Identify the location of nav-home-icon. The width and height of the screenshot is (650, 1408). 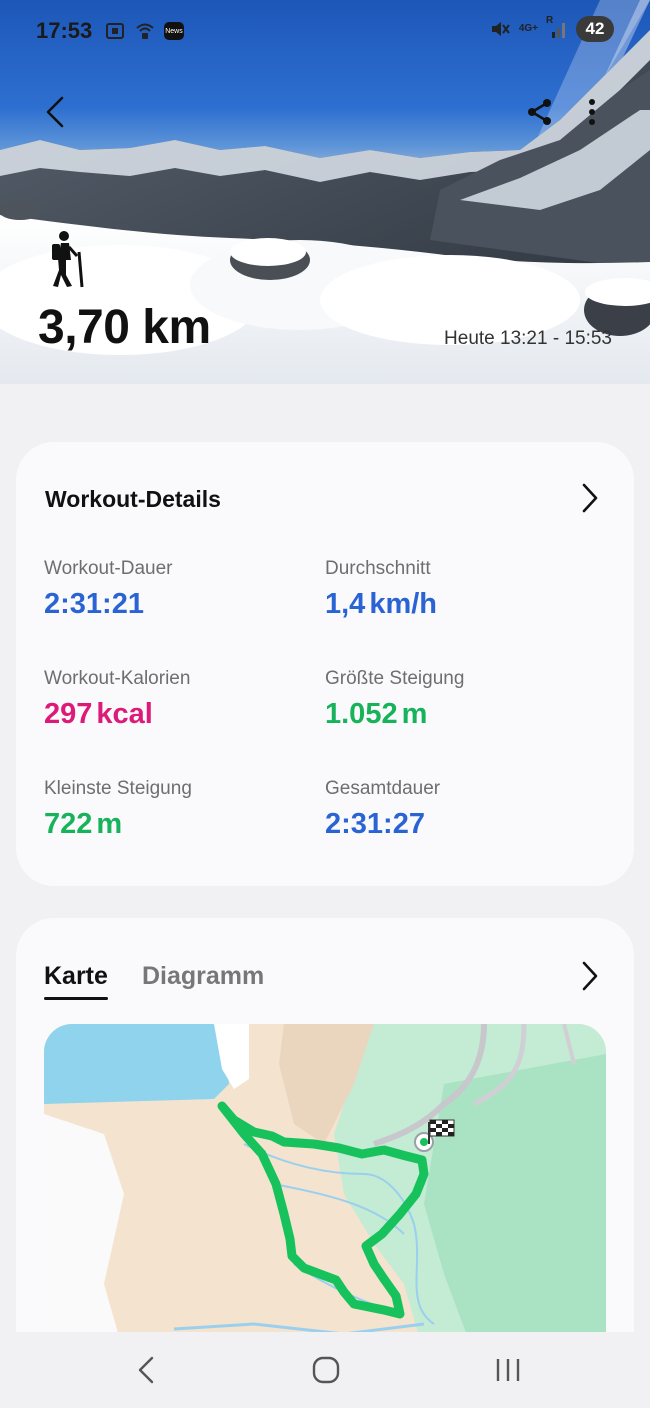
(326, 1370).